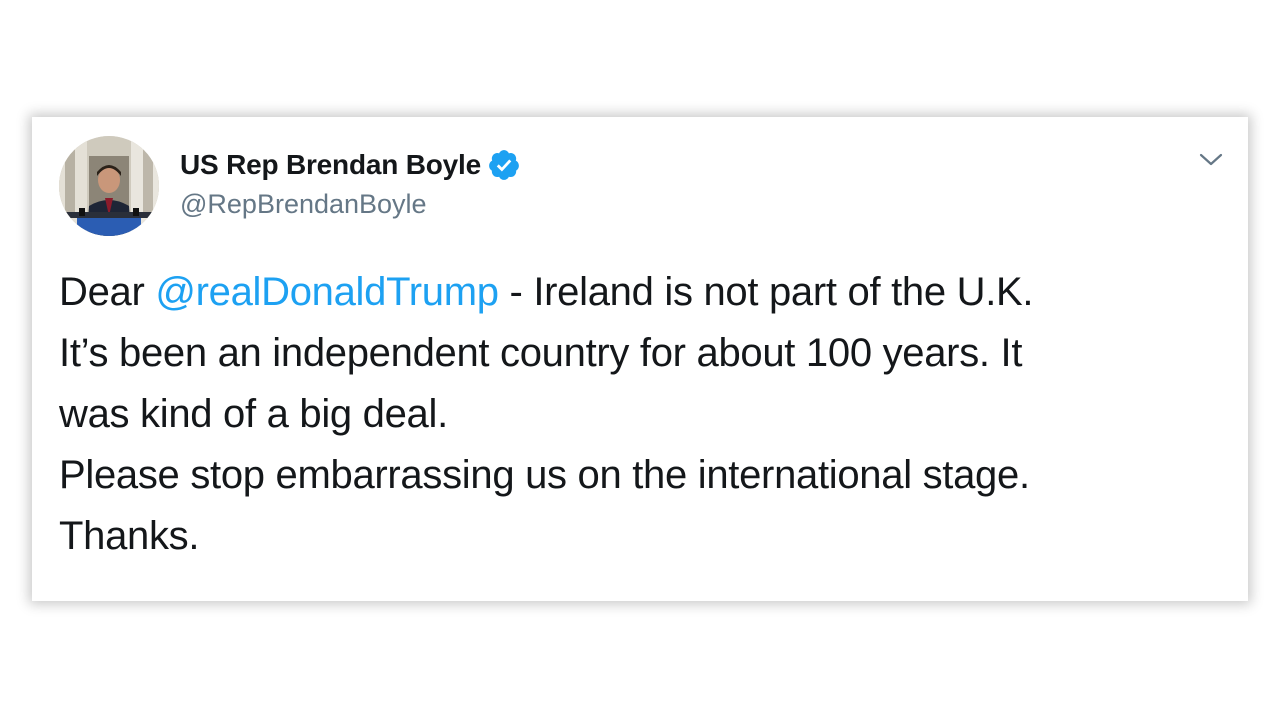 This screenshot has width=1280, height=720. What do you see at coordinates (766, 292) in the screenshot?
I see `tweet-text-line1-rest: - Ireland is not part of the U.K.` at bounding box center [766, 292].